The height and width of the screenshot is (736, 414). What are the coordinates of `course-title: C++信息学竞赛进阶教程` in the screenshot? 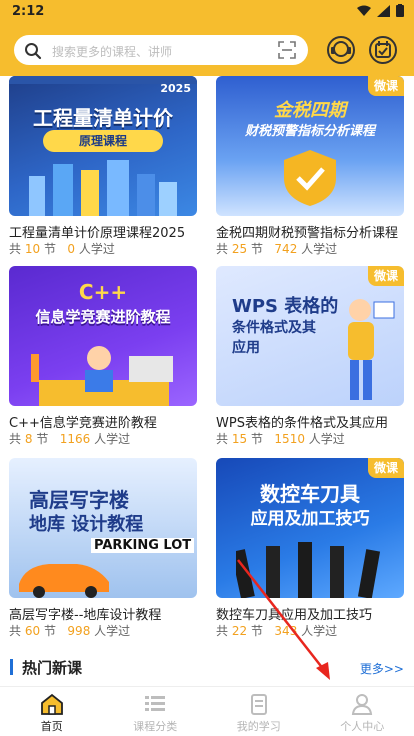 It's located at (83, 423).